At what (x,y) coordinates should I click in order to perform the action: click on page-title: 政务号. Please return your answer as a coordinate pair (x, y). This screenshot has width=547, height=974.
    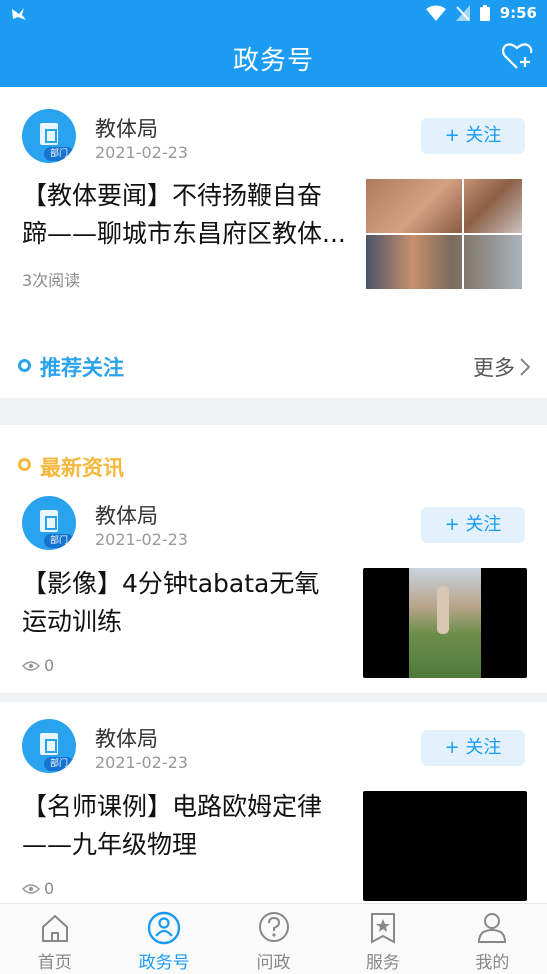
    Looking at the image, I should click on (273, 61).